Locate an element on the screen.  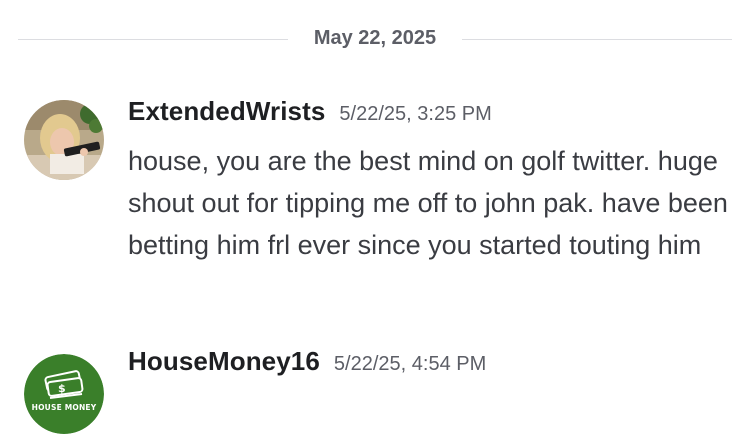
date-divider: May 22, 2025 is located at coordinates (375, 39).